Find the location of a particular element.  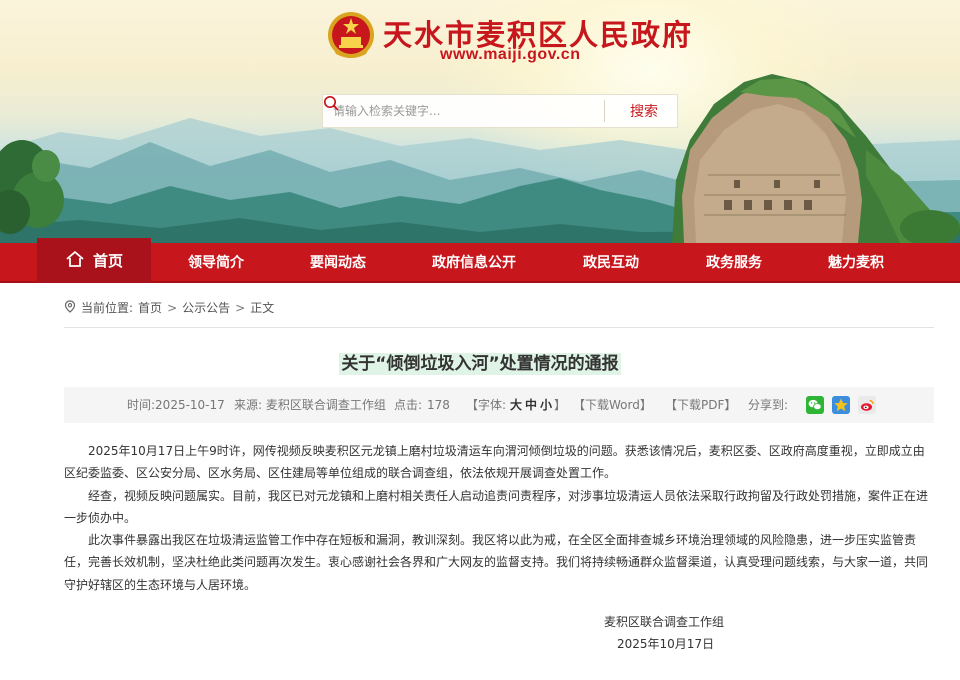

nav-item-gov-info: 政府信息公开 is located at coordinates (474, 263).